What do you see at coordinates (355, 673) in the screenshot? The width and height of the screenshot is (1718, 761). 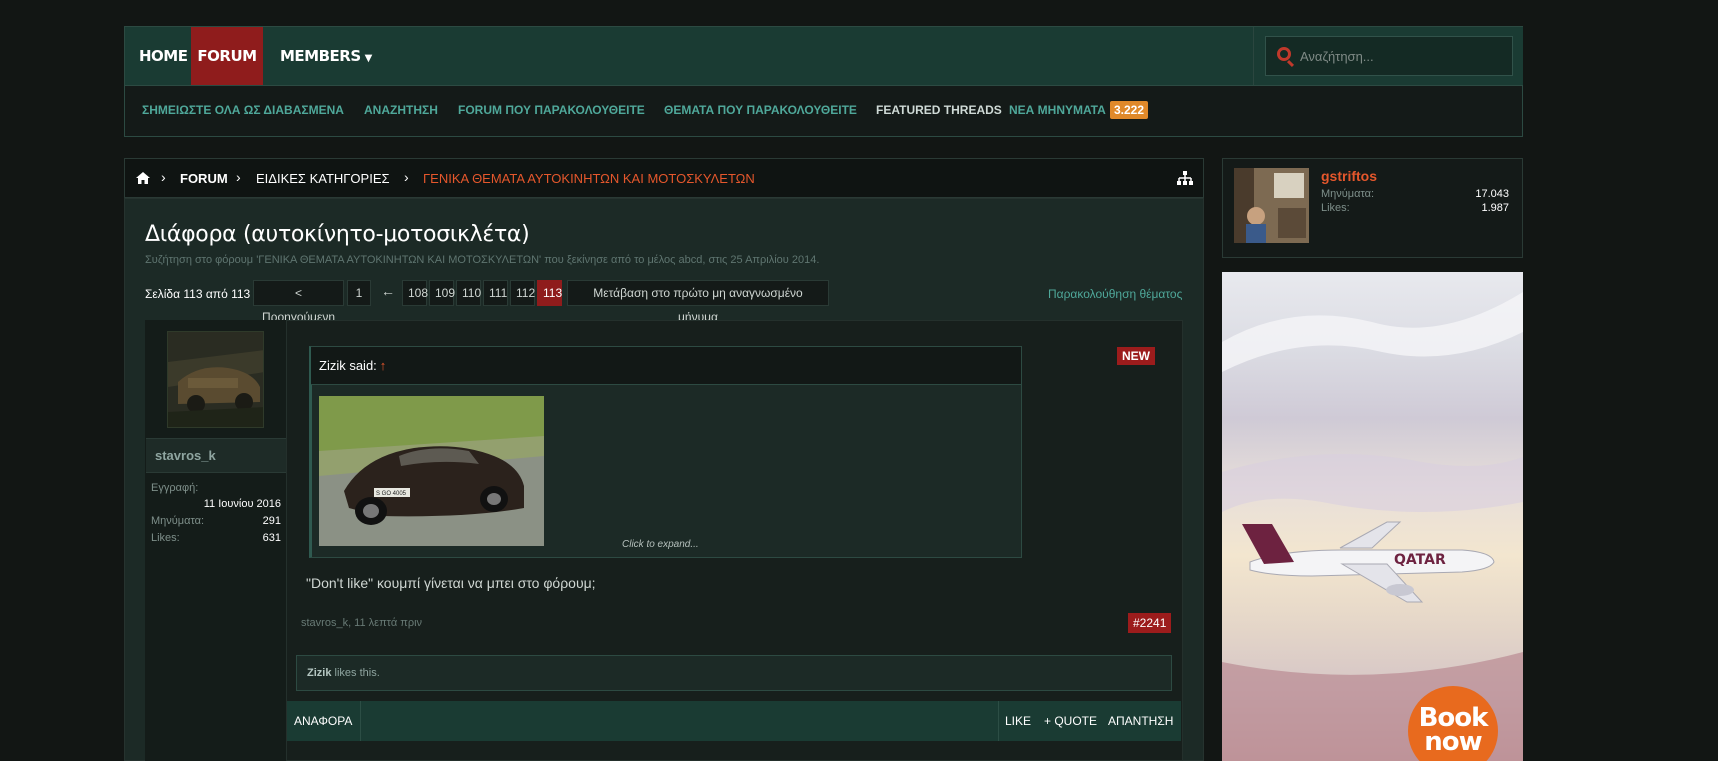 I see `likes-suffix: likes this.` at bounding box center [355, 673].